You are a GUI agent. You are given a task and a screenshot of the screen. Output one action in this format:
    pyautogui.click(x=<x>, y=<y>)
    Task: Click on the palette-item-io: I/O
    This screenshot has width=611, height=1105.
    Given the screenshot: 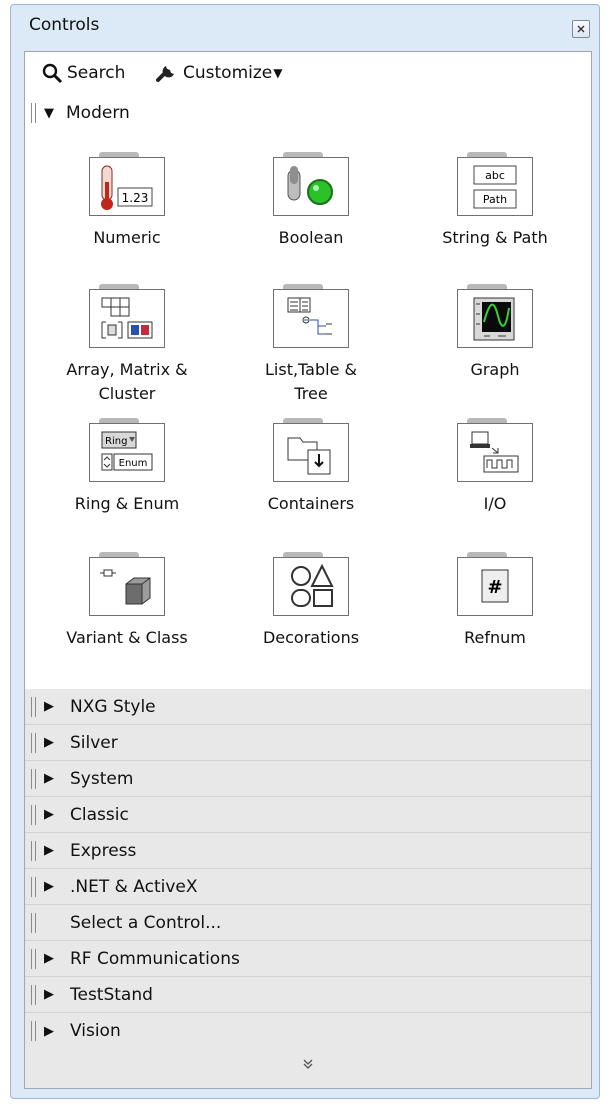 What is the action you would take?
    pyautogui.click(x=495, y=467)
    